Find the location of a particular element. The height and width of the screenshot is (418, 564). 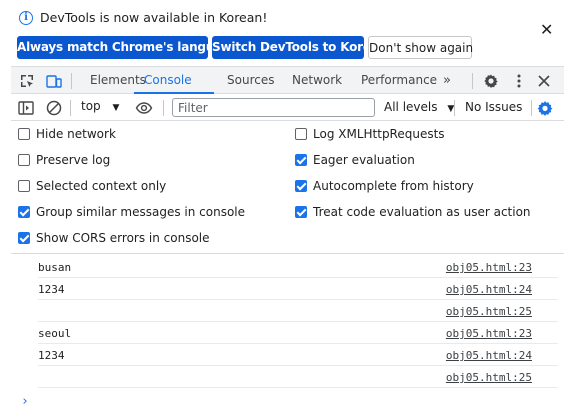

setting-label: Log XMLHttpRequests is located at coordinates (379, 134).